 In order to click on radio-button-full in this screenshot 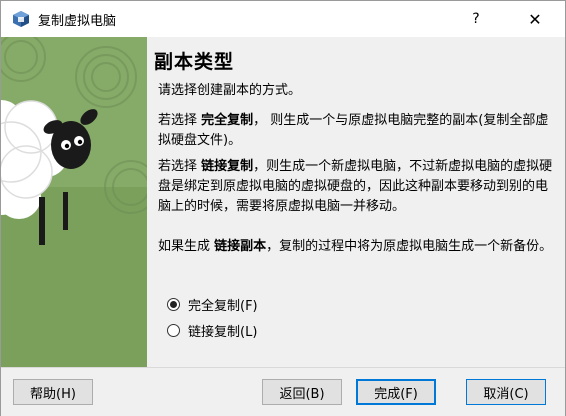, I will do `click(173, 304)`.